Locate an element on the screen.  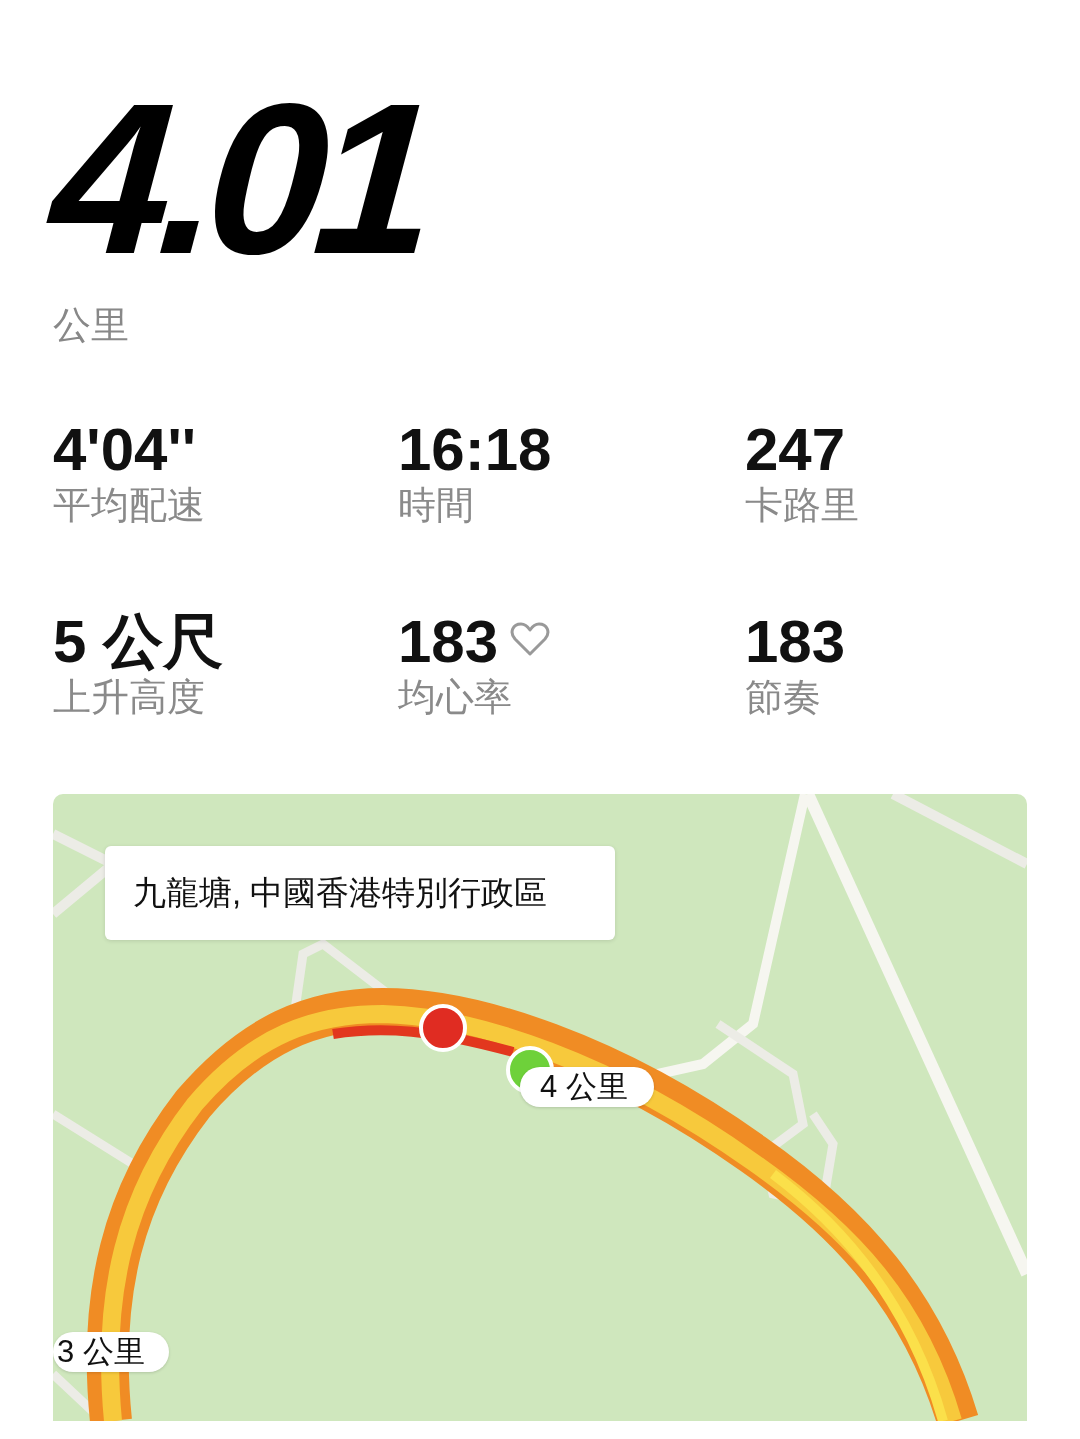
distance-marker: 4 公里 is located at coordinates (587, 1087).